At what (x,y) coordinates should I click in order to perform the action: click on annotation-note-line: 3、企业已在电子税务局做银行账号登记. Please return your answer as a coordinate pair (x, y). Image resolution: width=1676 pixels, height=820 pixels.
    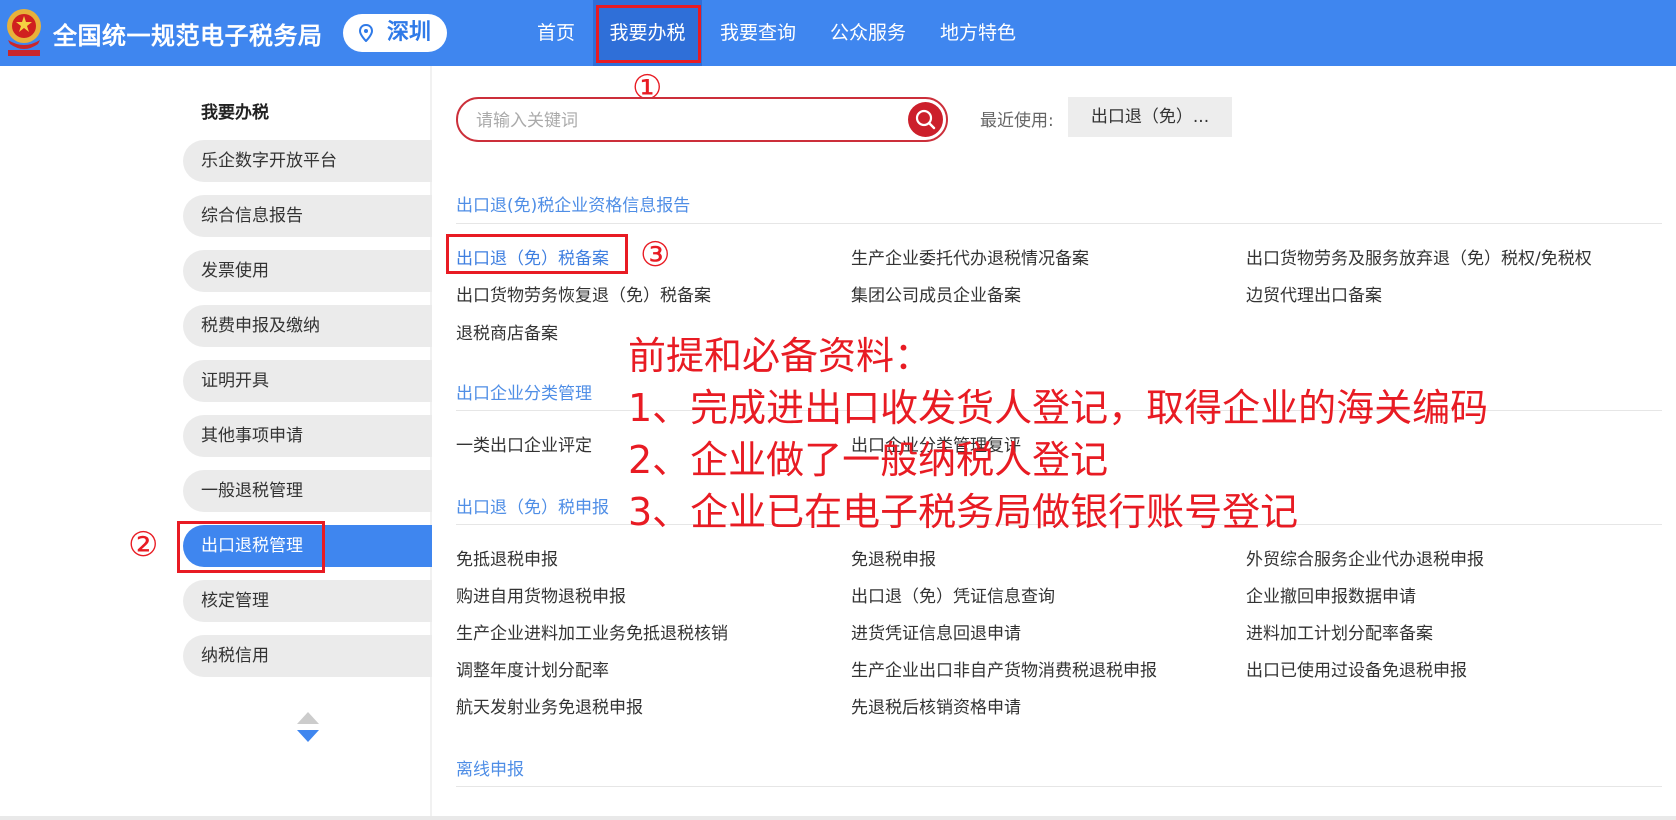
    Looking at the image, I should click on (963, 512).